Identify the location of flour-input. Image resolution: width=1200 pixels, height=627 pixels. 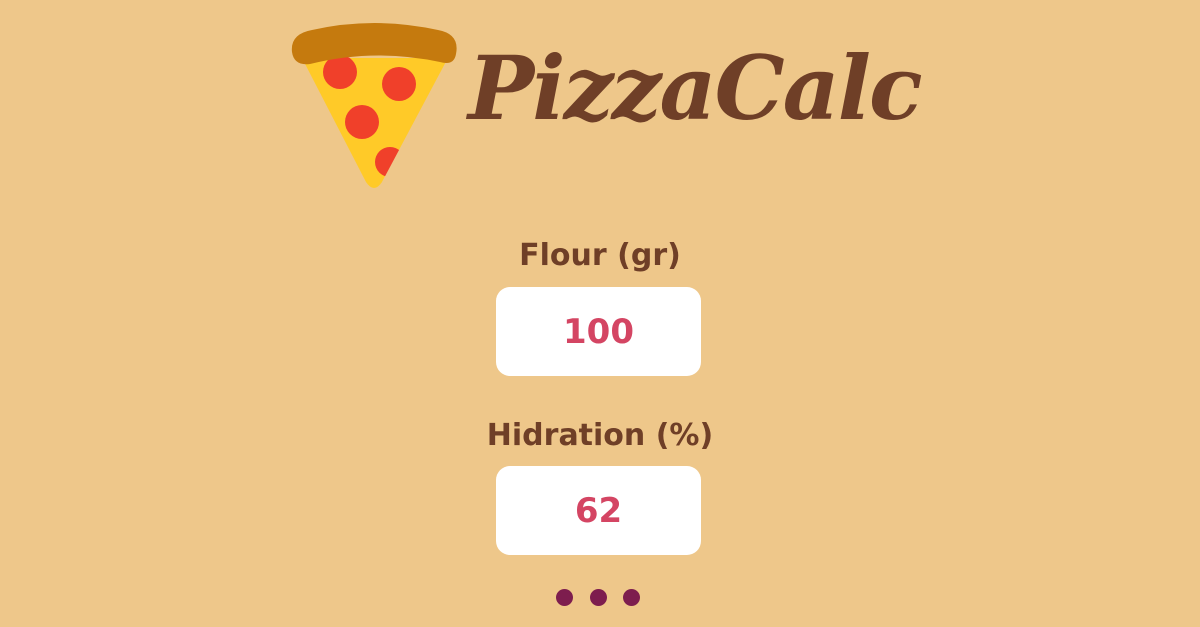
(598, 331).